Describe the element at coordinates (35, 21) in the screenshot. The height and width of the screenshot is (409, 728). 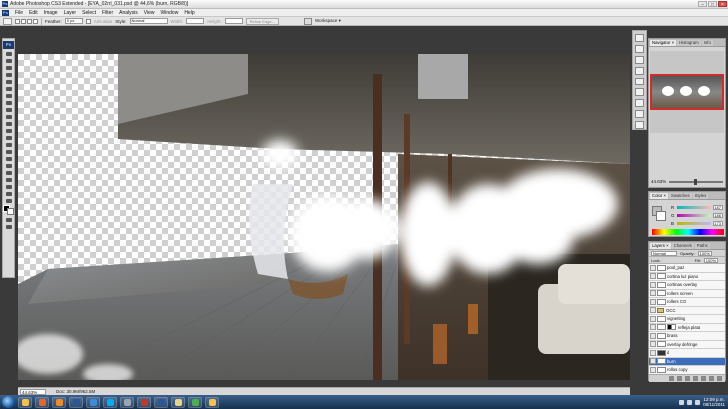
I see `intersect-selection-icon` at that location.